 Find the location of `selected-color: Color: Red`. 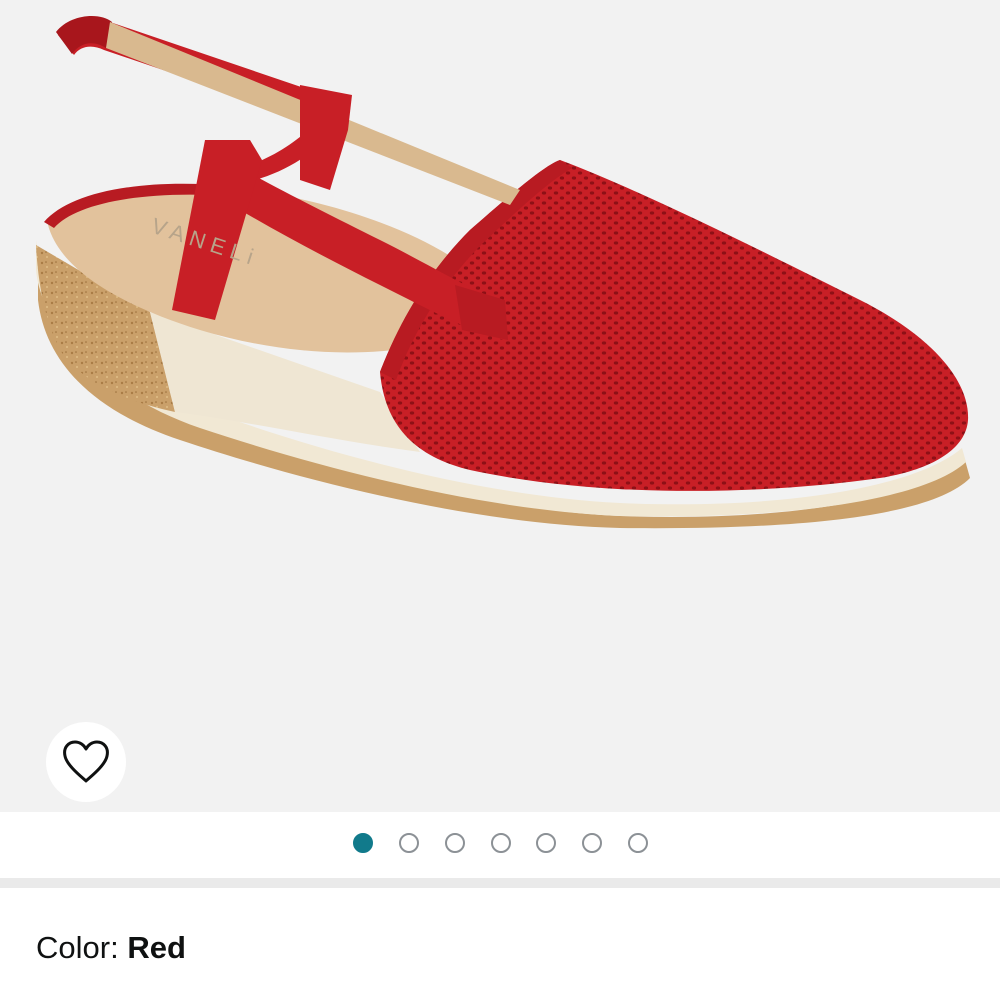

selected-color: Color: Red is located at coordinates (111, 948).